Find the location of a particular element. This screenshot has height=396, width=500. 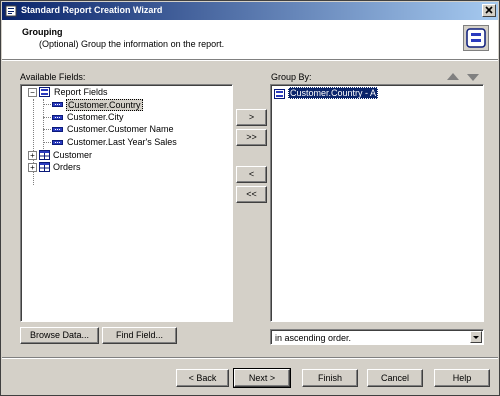

title-bar: Standard Report Creation Wizard is located at coordinates (250, 11).